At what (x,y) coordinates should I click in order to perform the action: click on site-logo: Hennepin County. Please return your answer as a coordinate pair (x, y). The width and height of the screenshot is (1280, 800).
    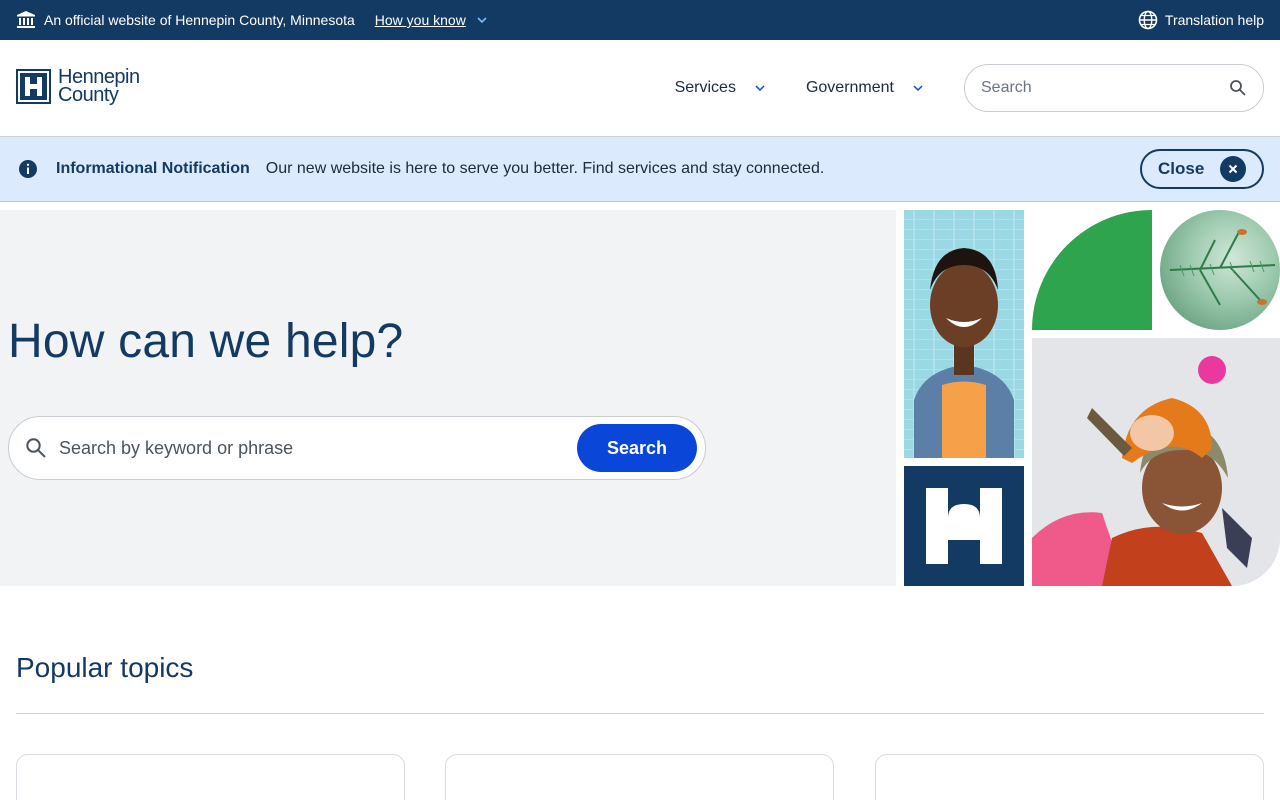
    Looking at the image, I should click on (78, 86).